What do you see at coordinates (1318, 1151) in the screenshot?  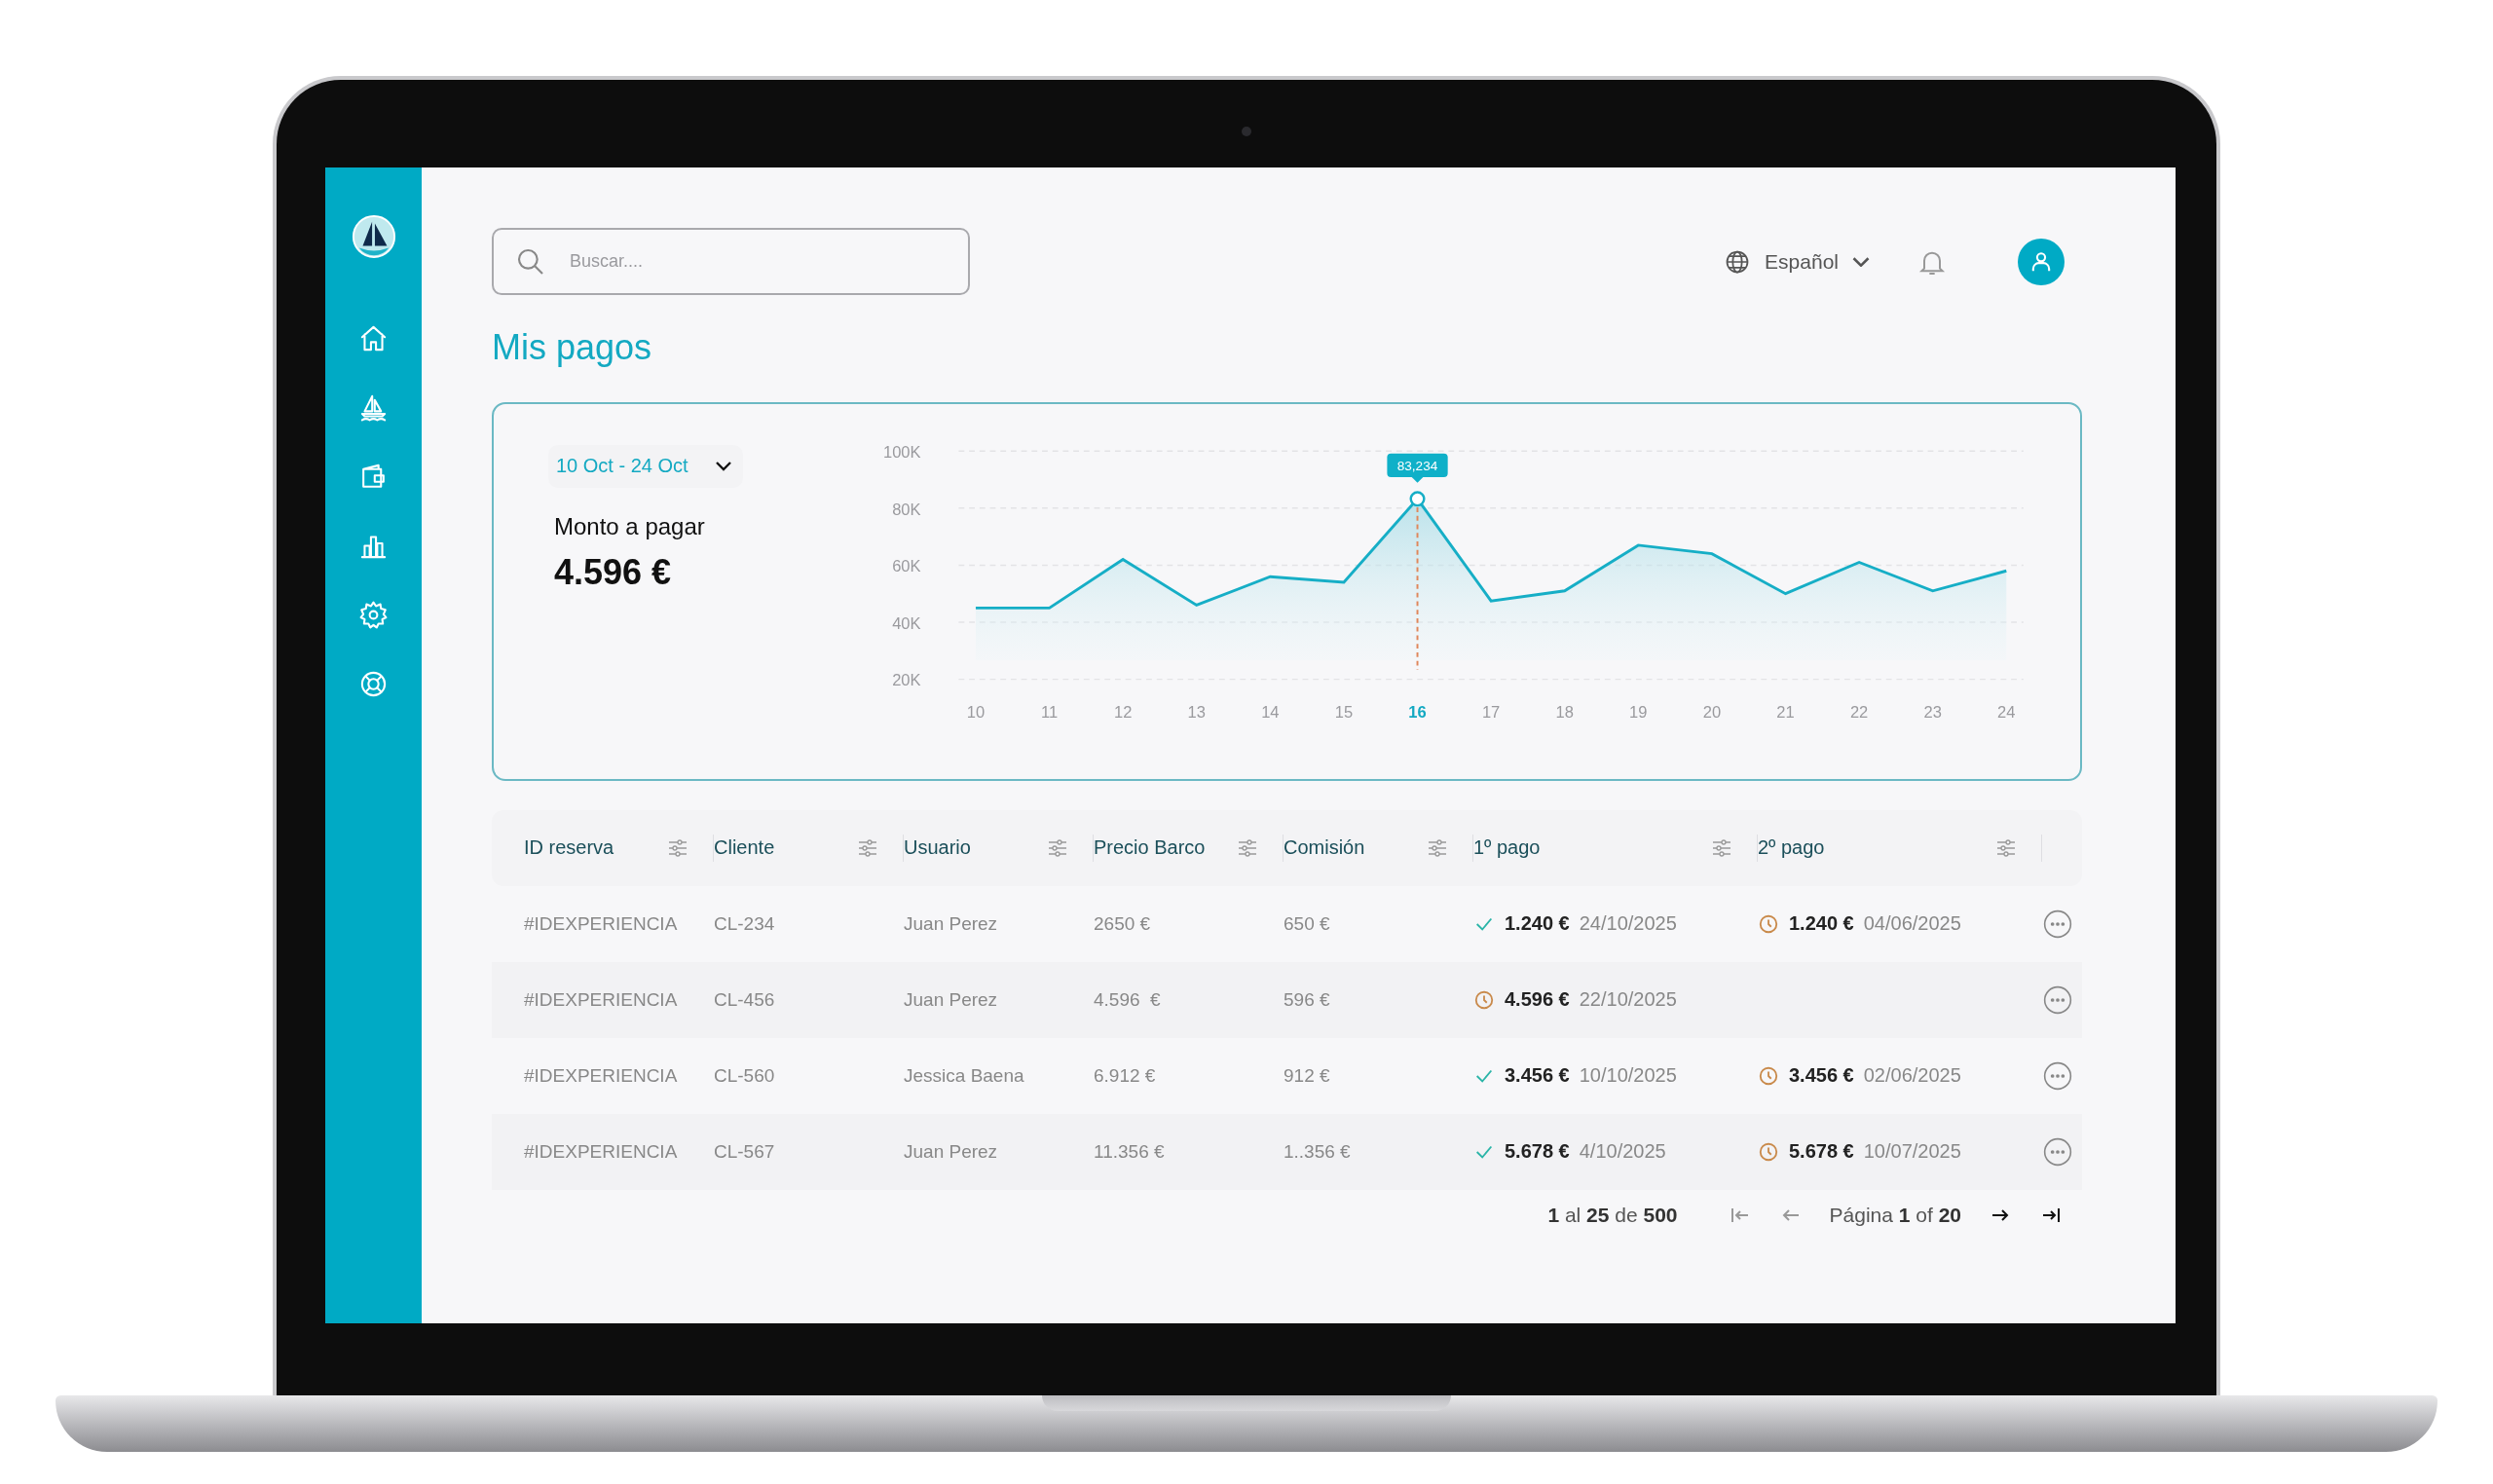 I see `table-cell-text: 1..356 €` at bounding box center [1318, 1151].